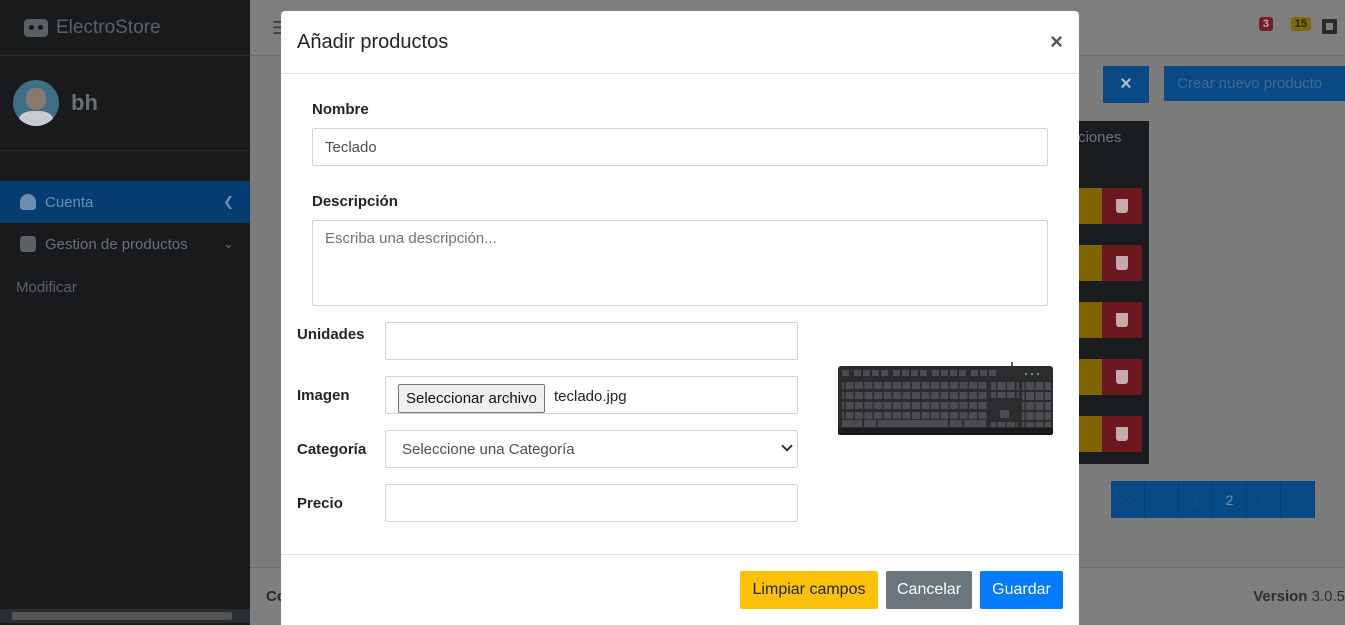 This screenshot has height=625, width=1345. Describe the element at coordinates (122, 616) in the screenshot. I see `scrollbar-thumb` at that location.